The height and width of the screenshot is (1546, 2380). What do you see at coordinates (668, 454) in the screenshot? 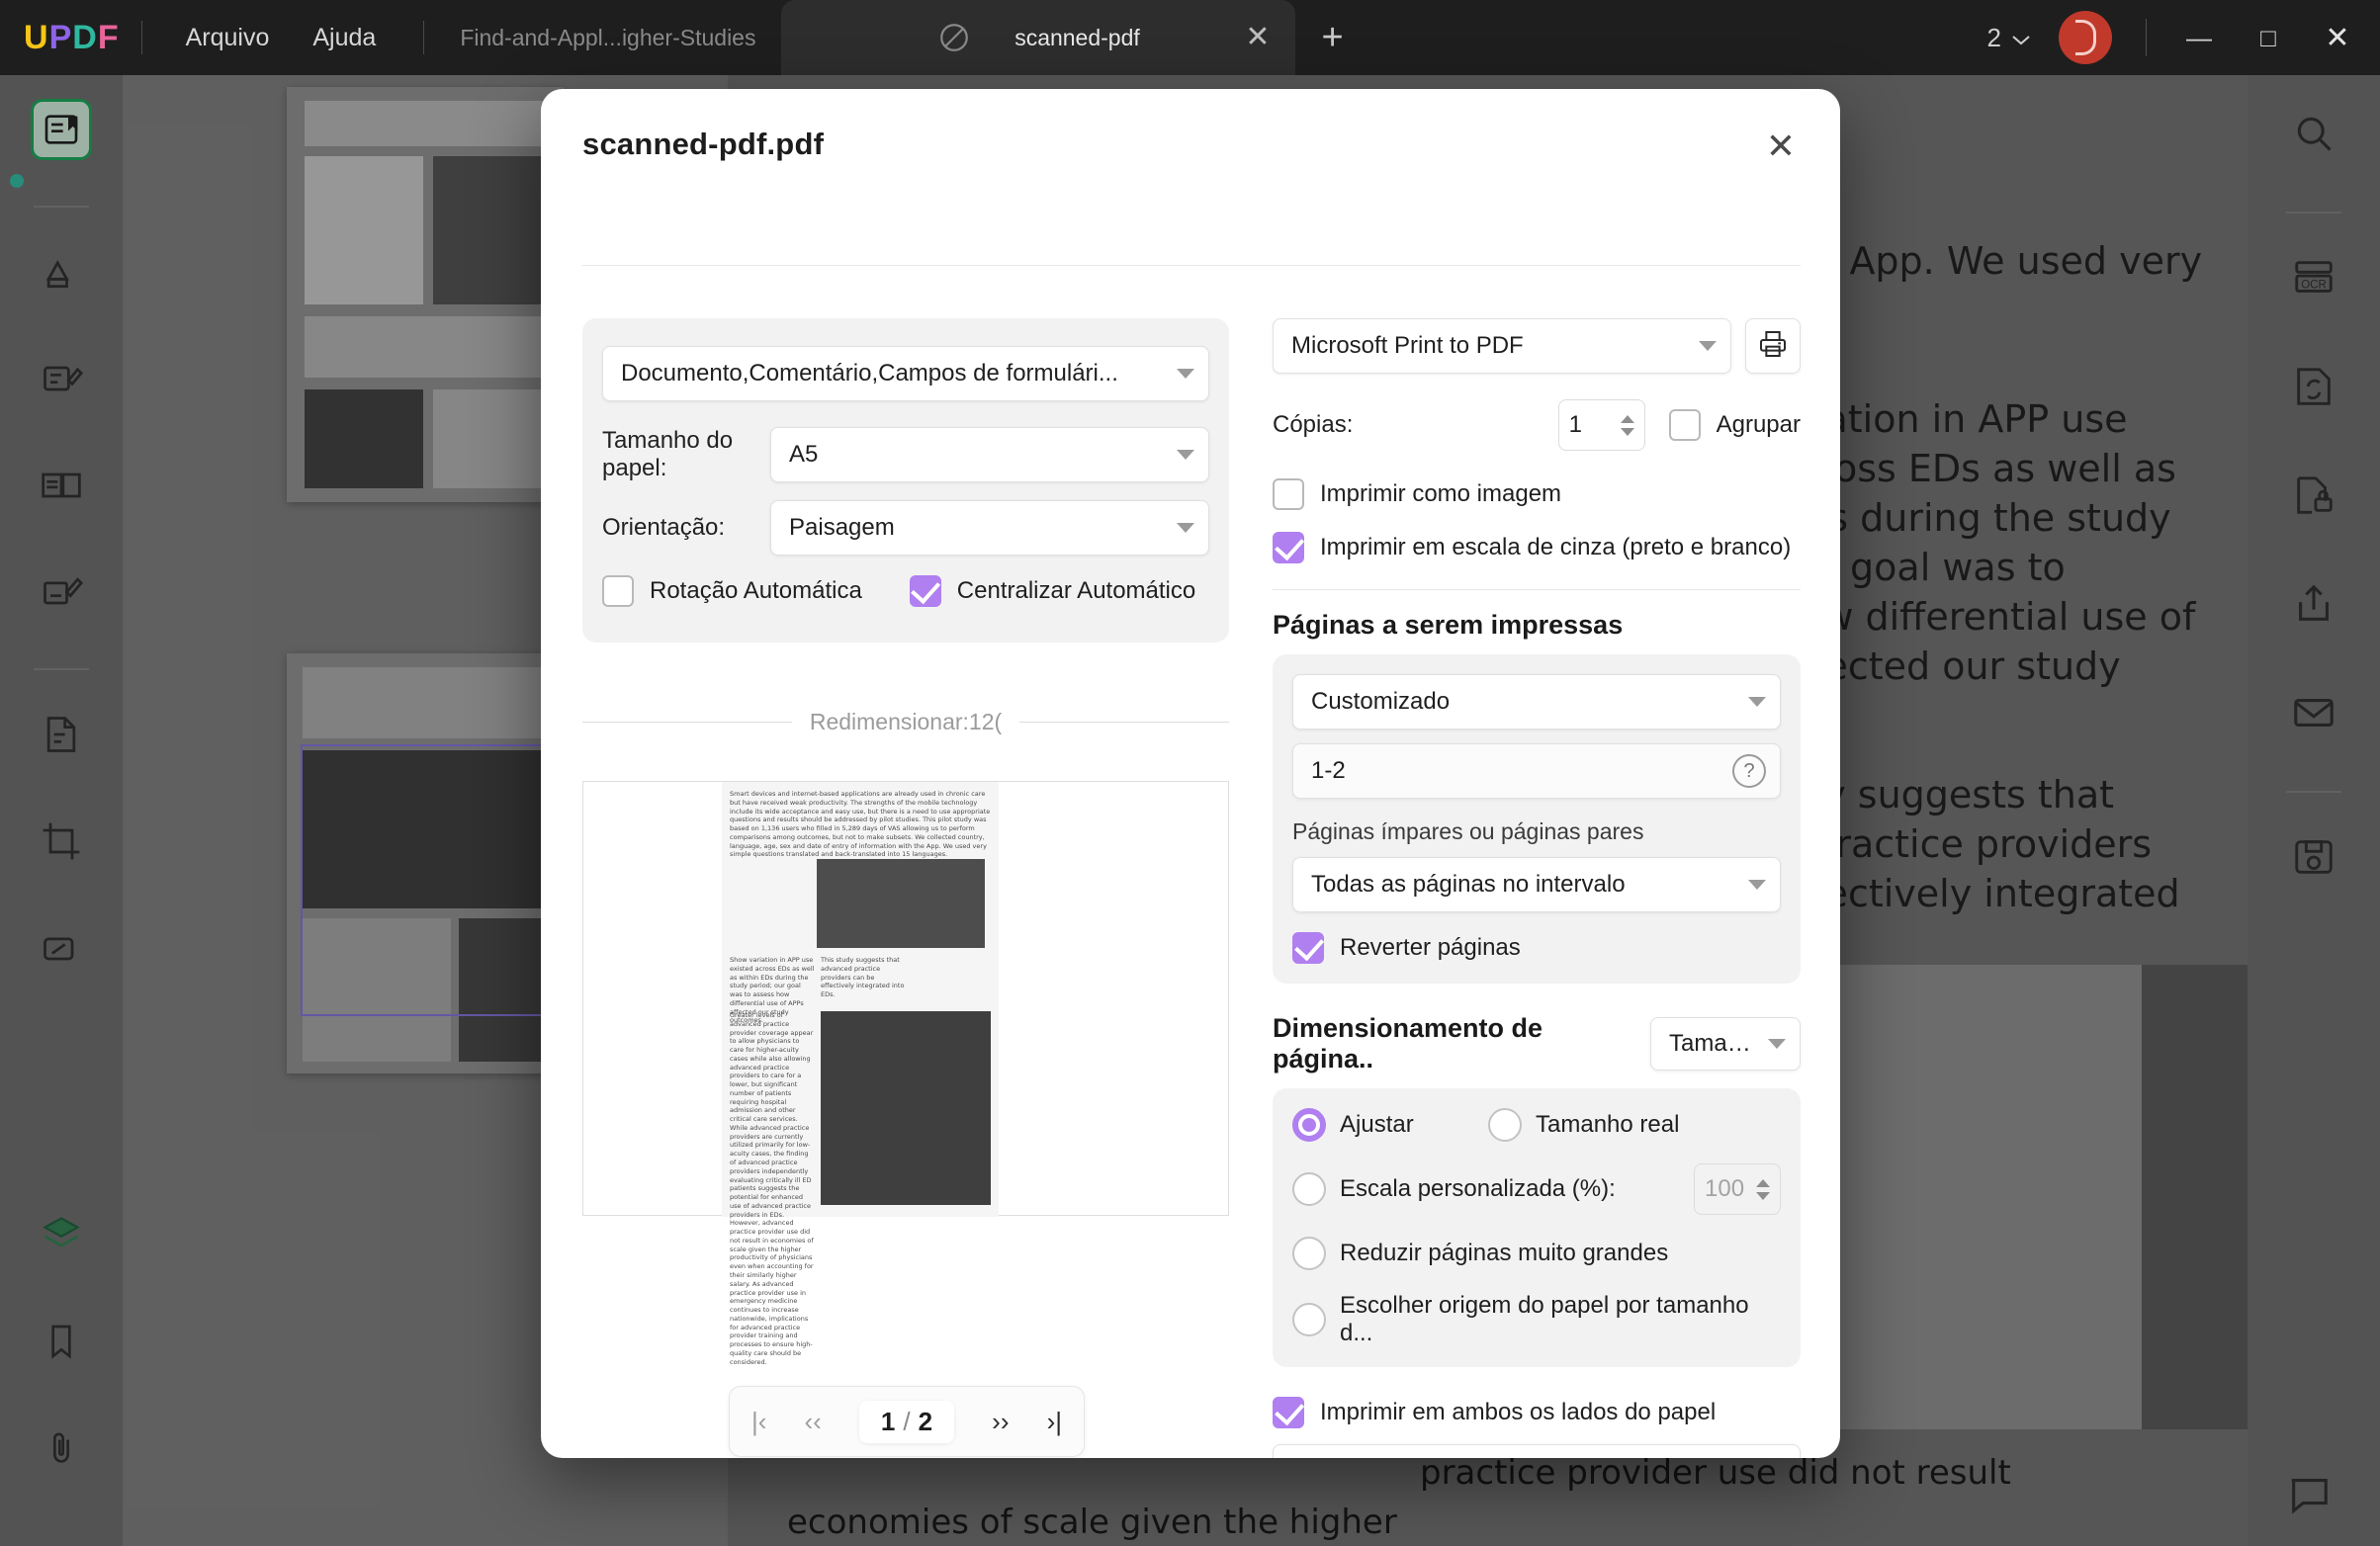
I see `paper-size-label: Tamanho do papel:` at bounding box center [668, 454].